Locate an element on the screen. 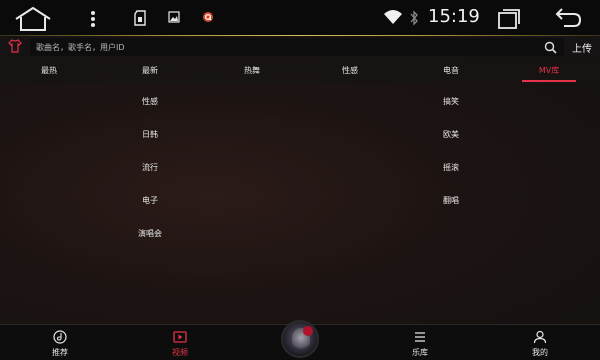 This screenshot has width=600, height=360. category-tabs: 最热 最新 热舞 性感 电音 MV库 is located at coordinates (300, 72).